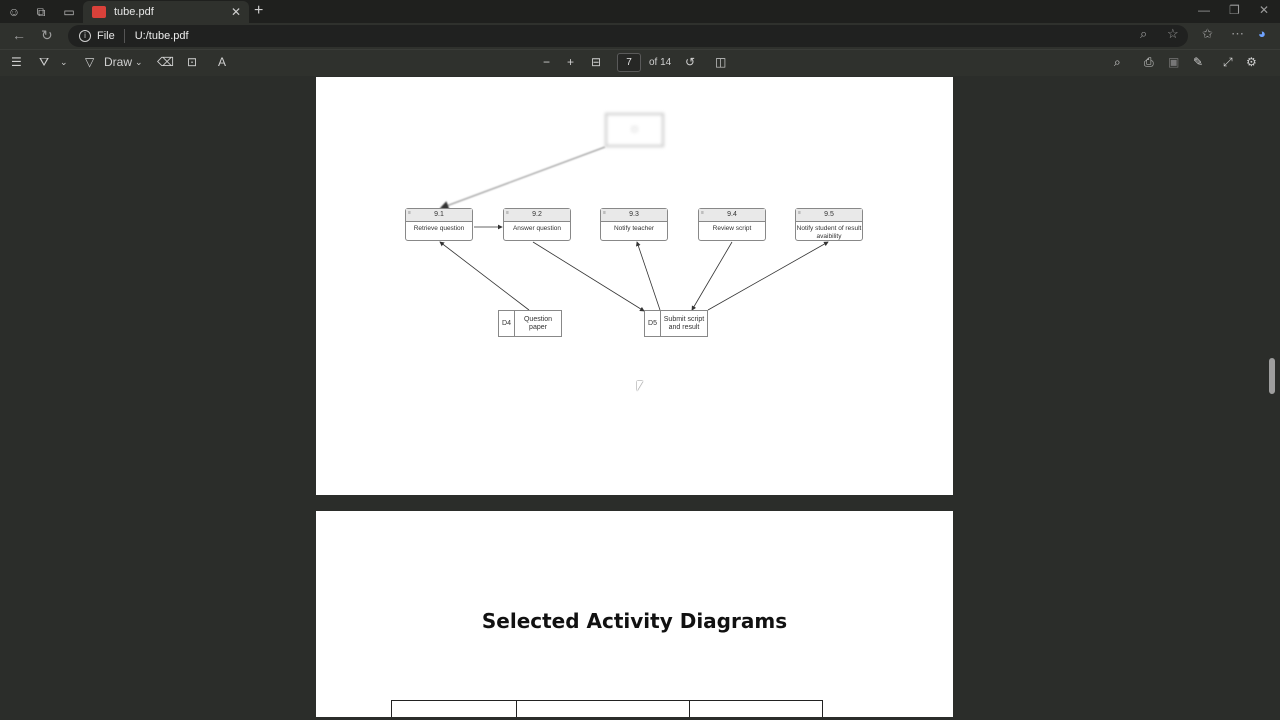  What do you see at coordinates (439, 215) in the screenshot?
I see `process-number: 9.1` at bounding box center [439, 215].